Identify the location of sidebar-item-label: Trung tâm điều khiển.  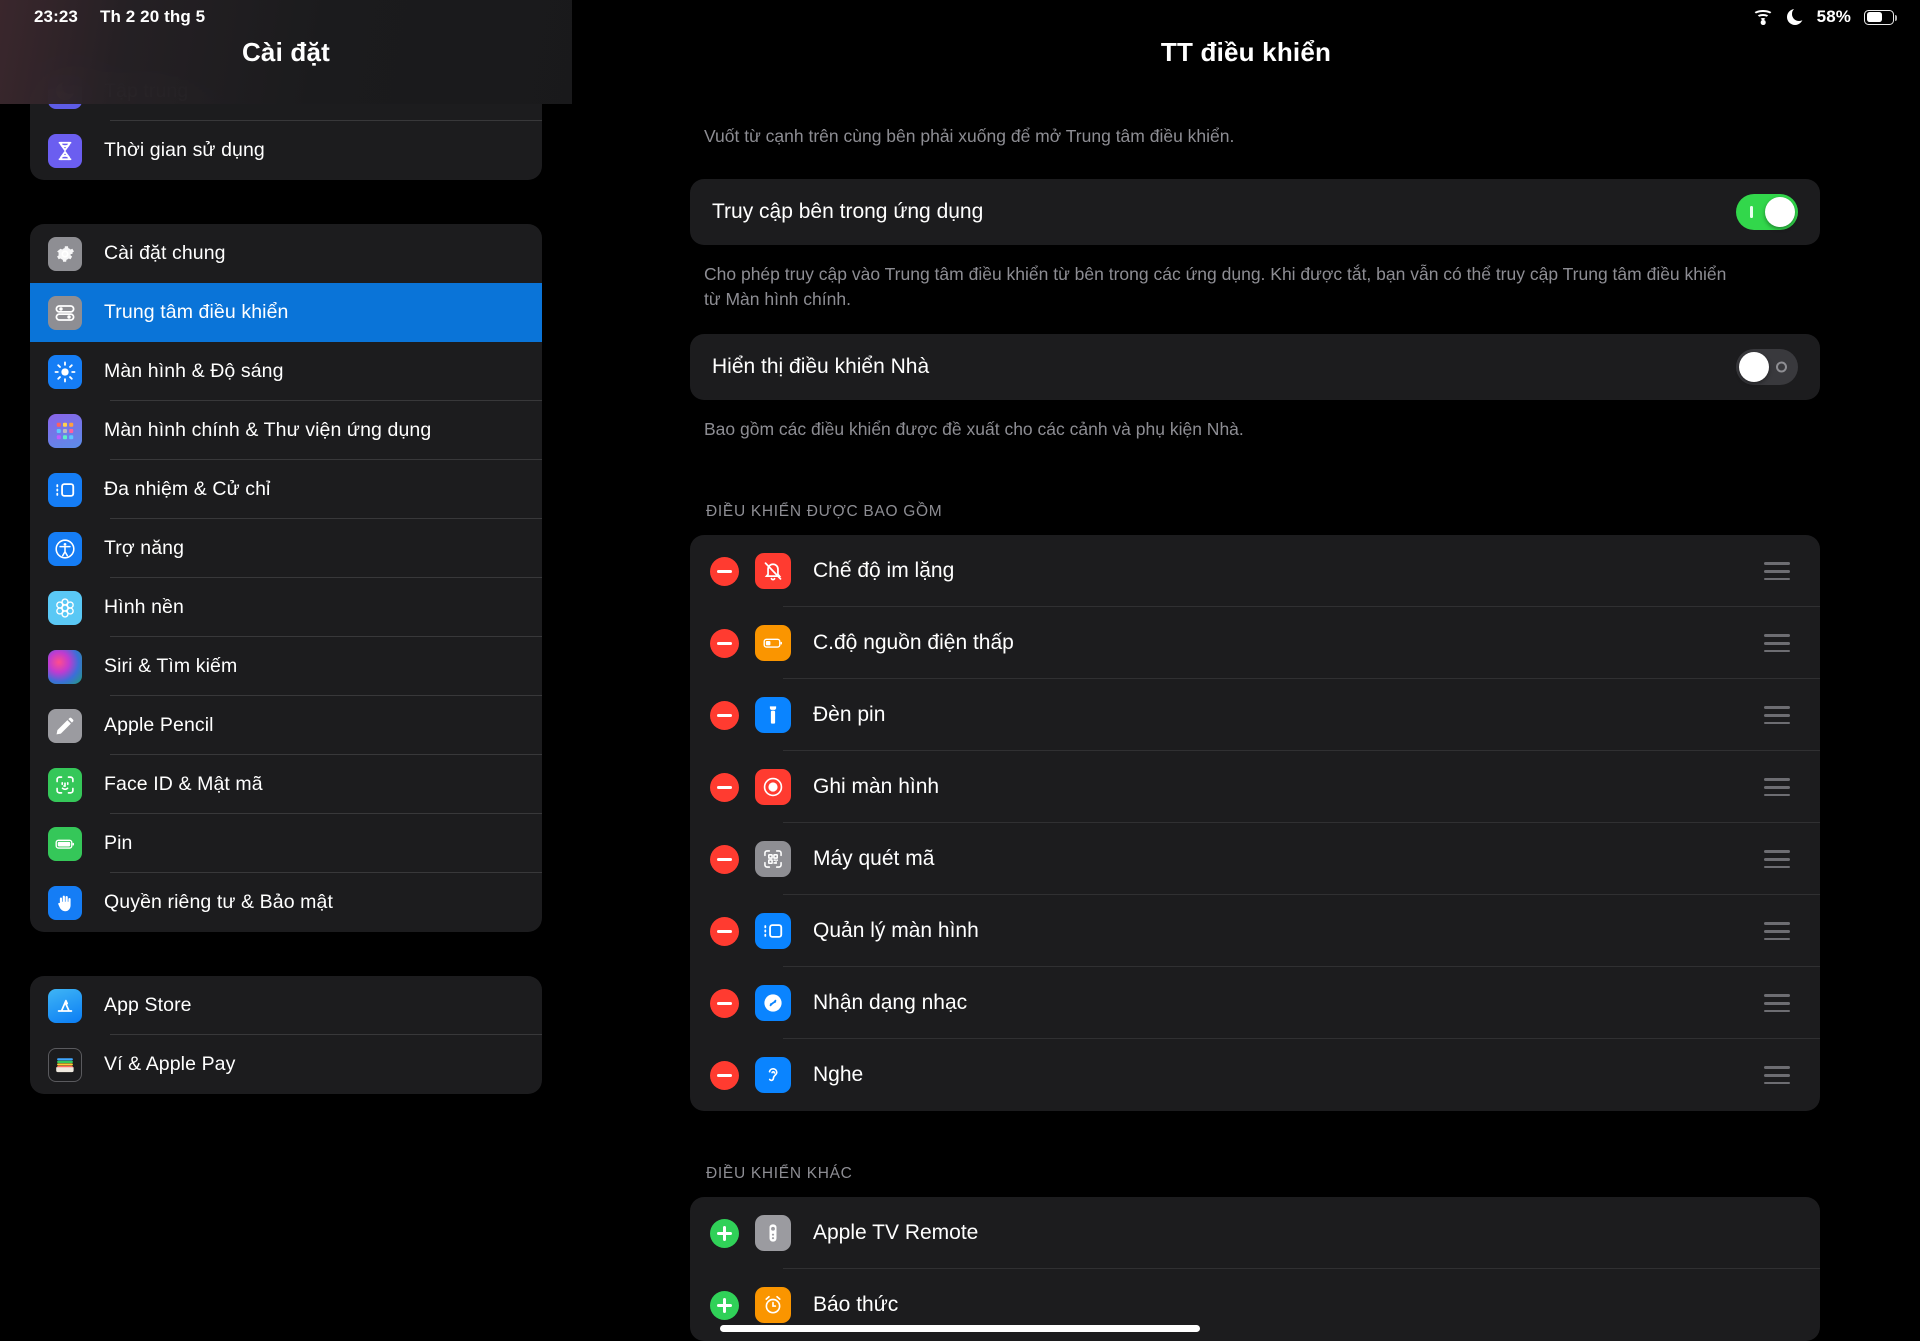
(196, 312).